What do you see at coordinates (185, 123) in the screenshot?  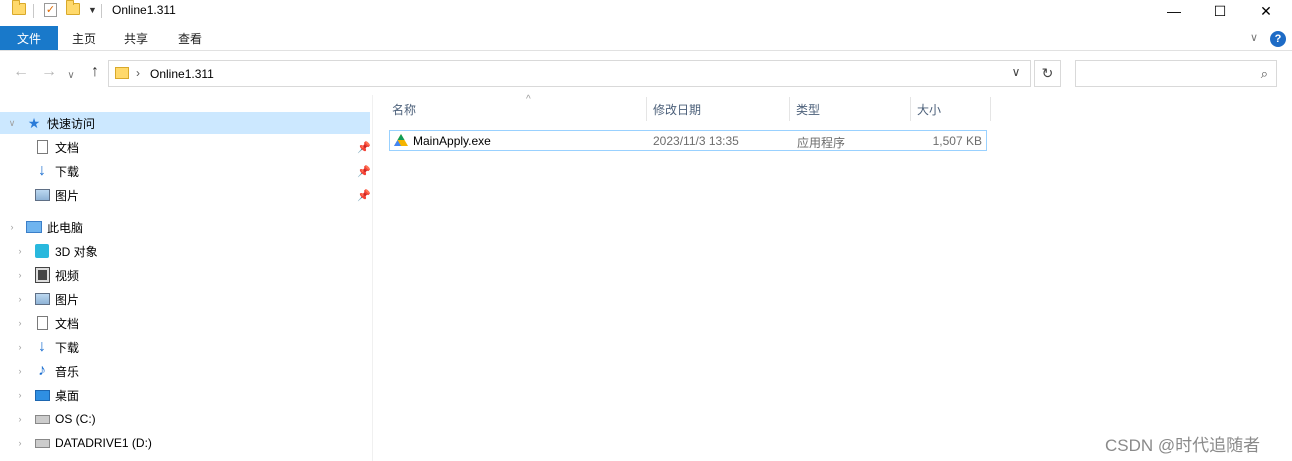 I see `sidebar-item-quick-access: ∨ ★ 快速访问` at bounding box center [185, 123].